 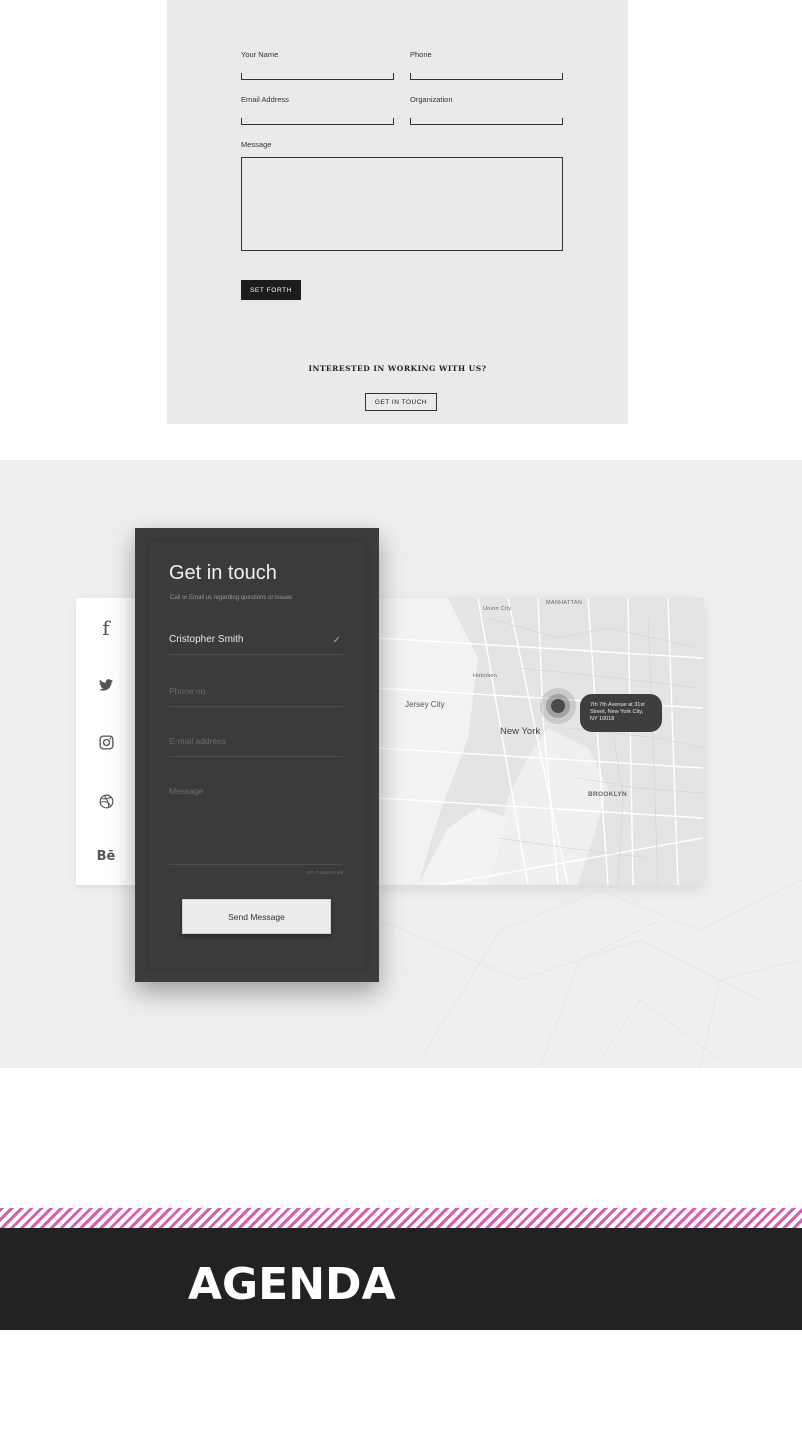 What do you see at coordinates (425, 704) in the screenshot?
I see `map-label-jersey-city: Jersey City` at bounding box center [425, 704].